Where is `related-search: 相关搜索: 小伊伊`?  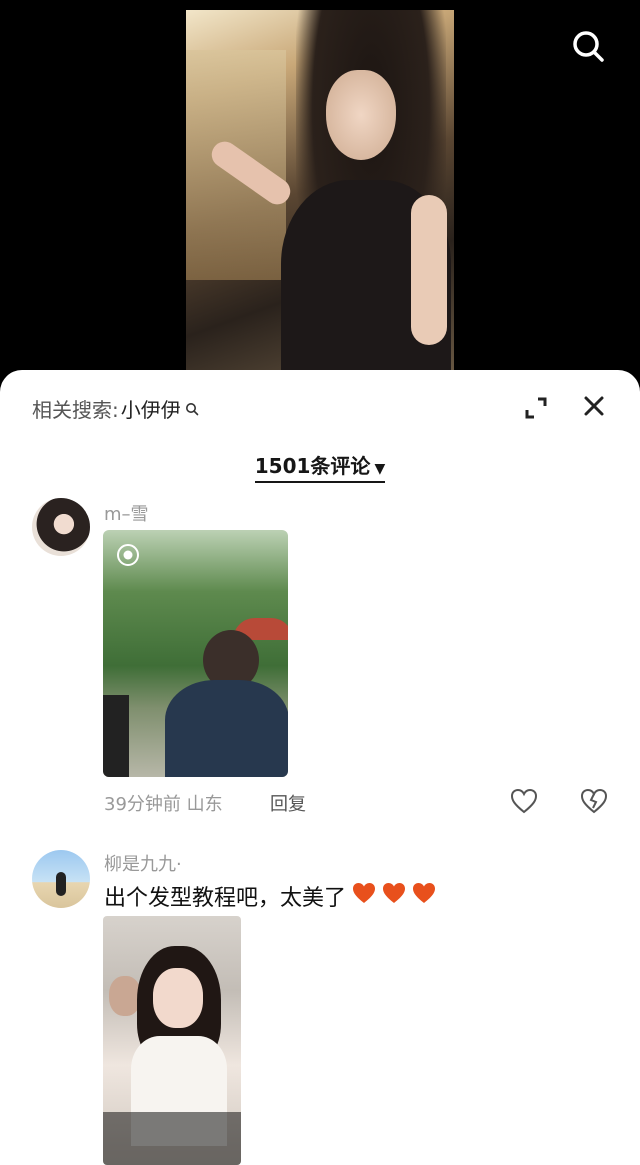 related-search: 相关搜索: 小伊伊 is located at coordinates (115, 408).